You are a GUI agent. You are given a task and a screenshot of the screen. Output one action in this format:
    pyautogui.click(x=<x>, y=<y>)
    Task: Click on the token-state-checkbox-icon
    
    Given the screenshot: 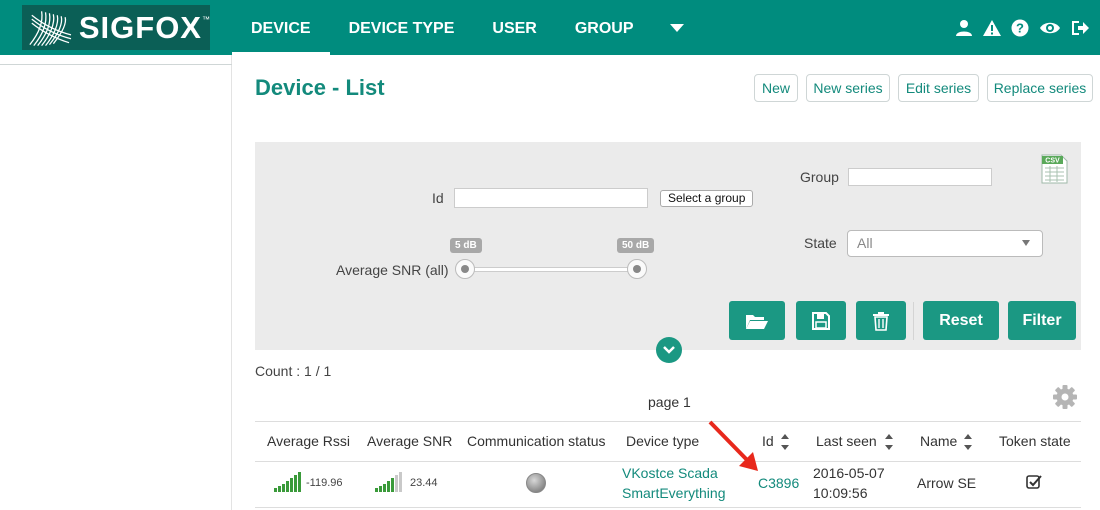 What is the action you would take?
    pyautogui.click(x=1034, y=482)
    